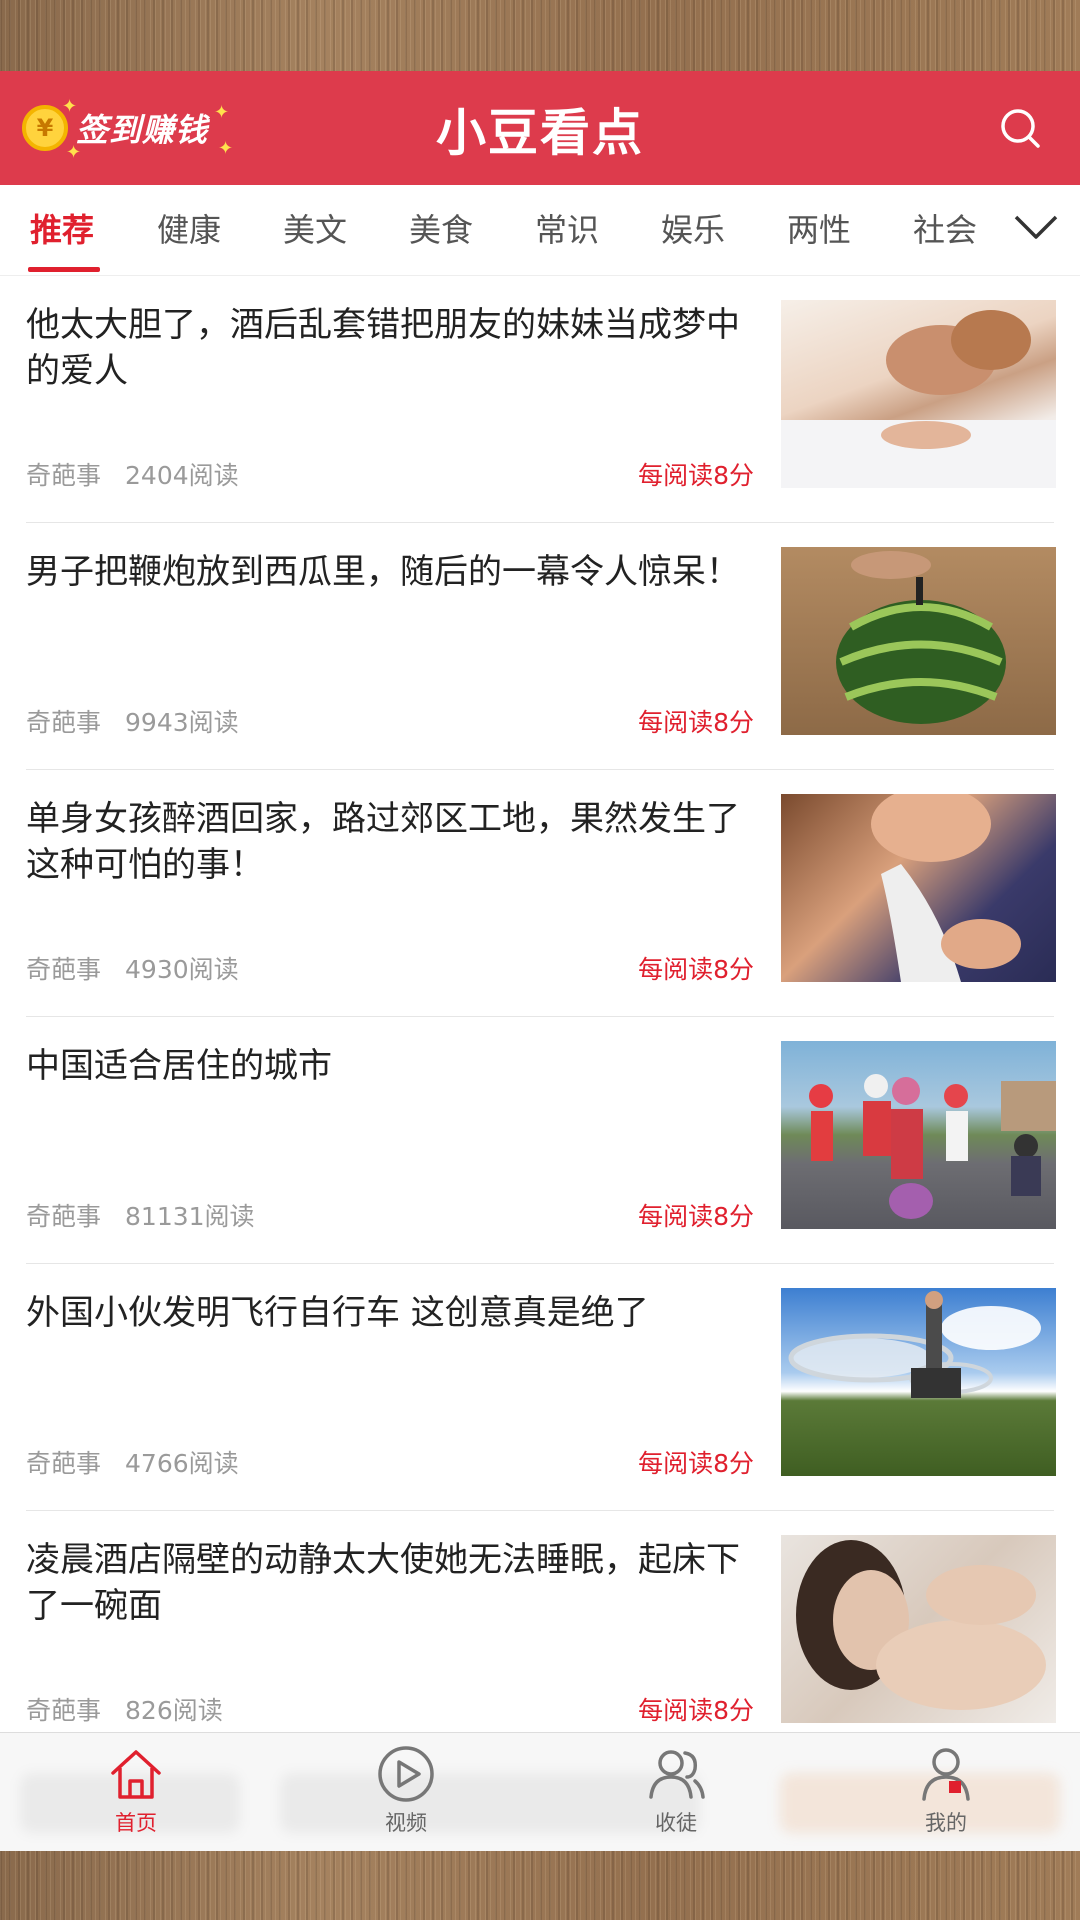 The image size is (1080, 1920). Describe the element at coordinates (383, 572) in the screenshot. I see `article-title: 男子把鞭炮放到西瓜里，随后的一幕令人惊呆！` at that location.